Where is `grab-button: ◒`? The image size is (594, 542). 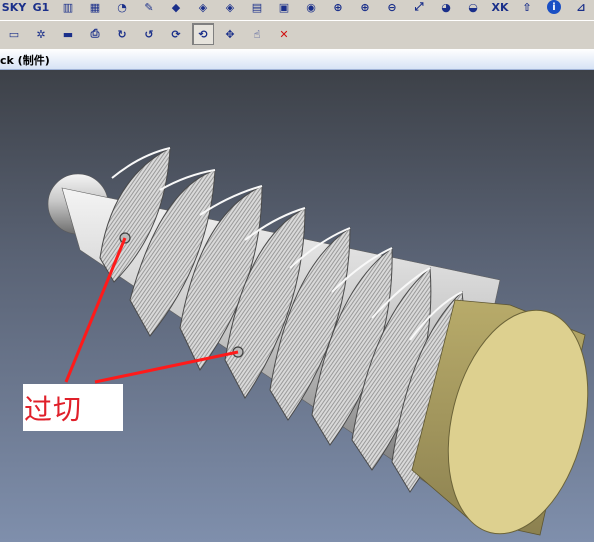
grab-button: ◒ is located at coordinates (473, 9).